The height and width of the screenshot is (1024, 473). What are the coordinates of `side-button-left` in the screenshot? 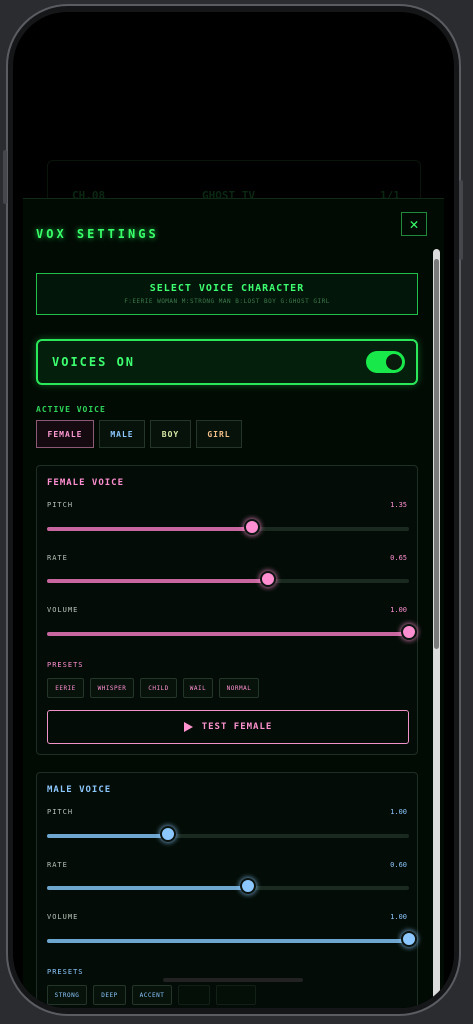 It's located at (5, 177).